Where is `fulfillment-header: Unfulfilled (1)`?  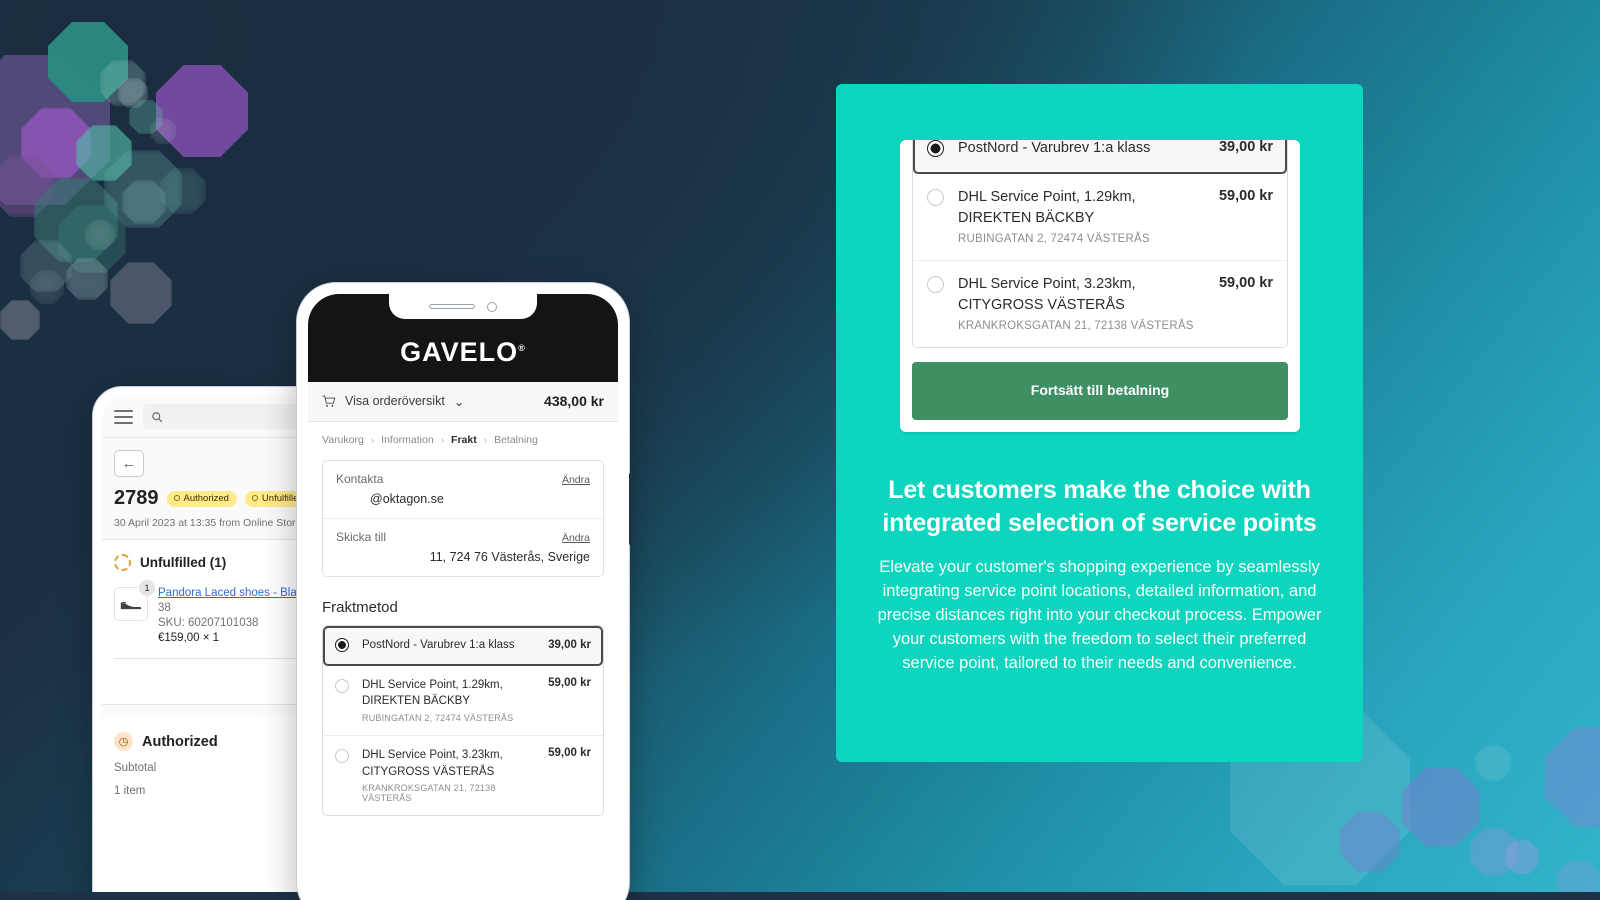
fulfillment-header: Unfulfilled (1) is located at coordinates (211, 562).